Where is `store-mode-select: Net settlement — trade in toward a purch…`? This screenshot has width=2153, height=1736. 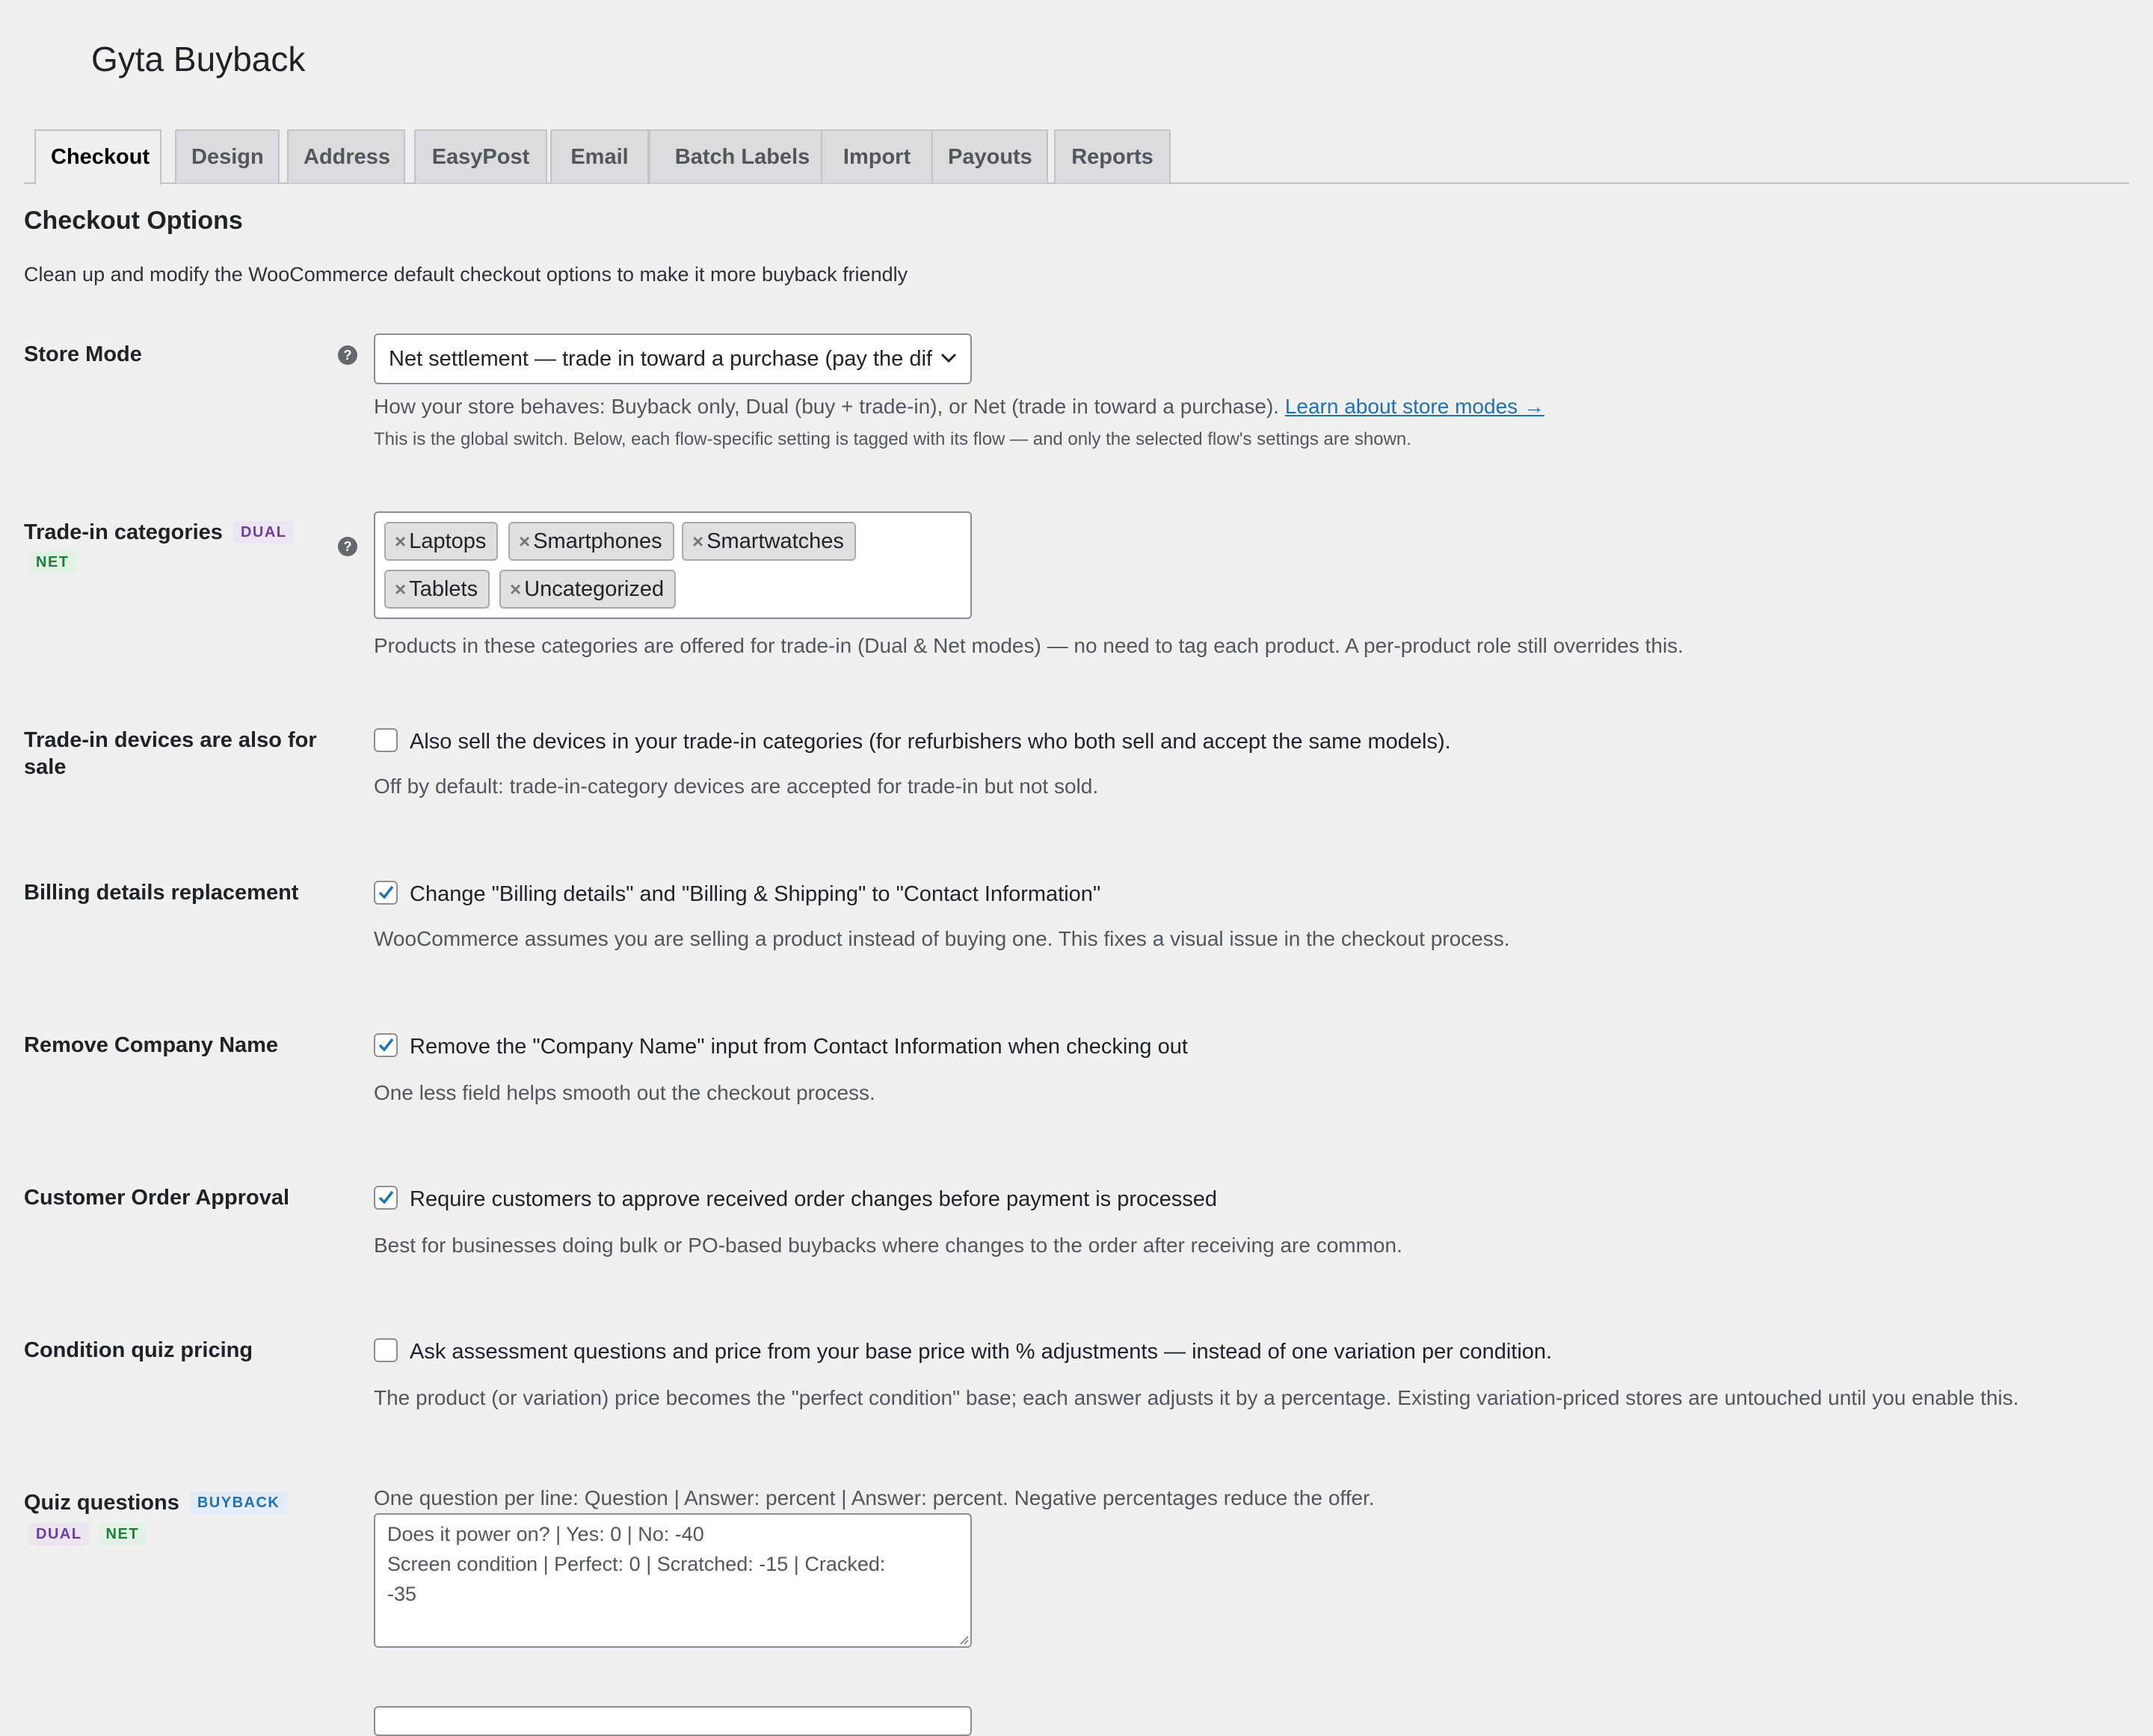
store-mode-select: Net settlement — trade in toward a purch… is located at coordinates (673, 358).